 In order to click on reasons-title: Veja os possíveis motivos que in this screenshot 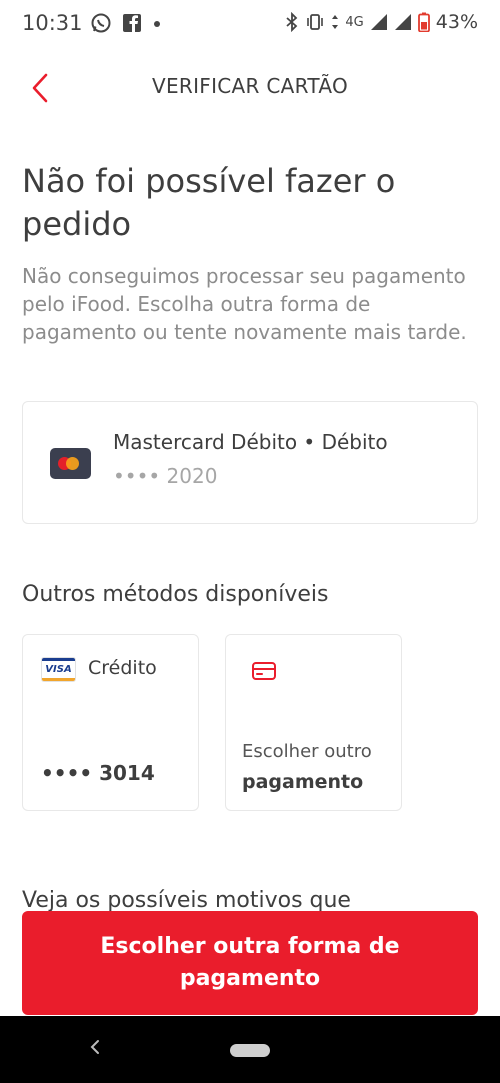, I will do `click(186, 900)`.